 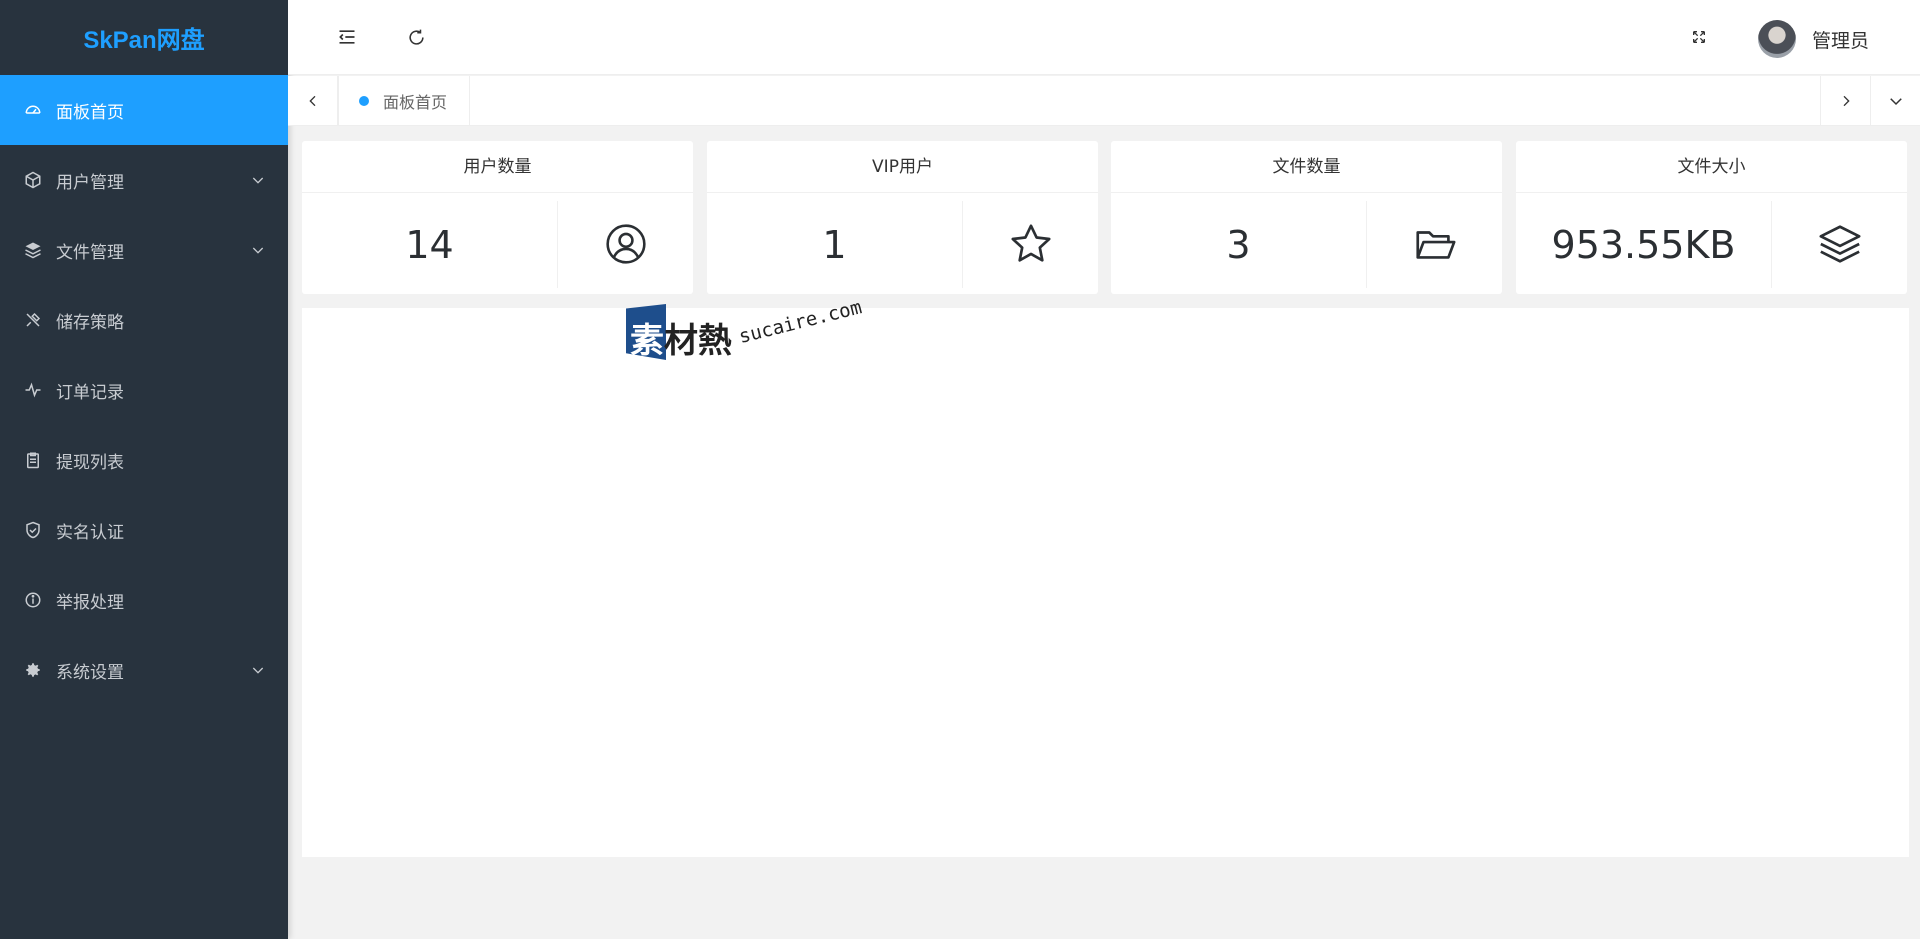 I want to click on tabs-bar: 面板首页, so click(x=1104, y=101).